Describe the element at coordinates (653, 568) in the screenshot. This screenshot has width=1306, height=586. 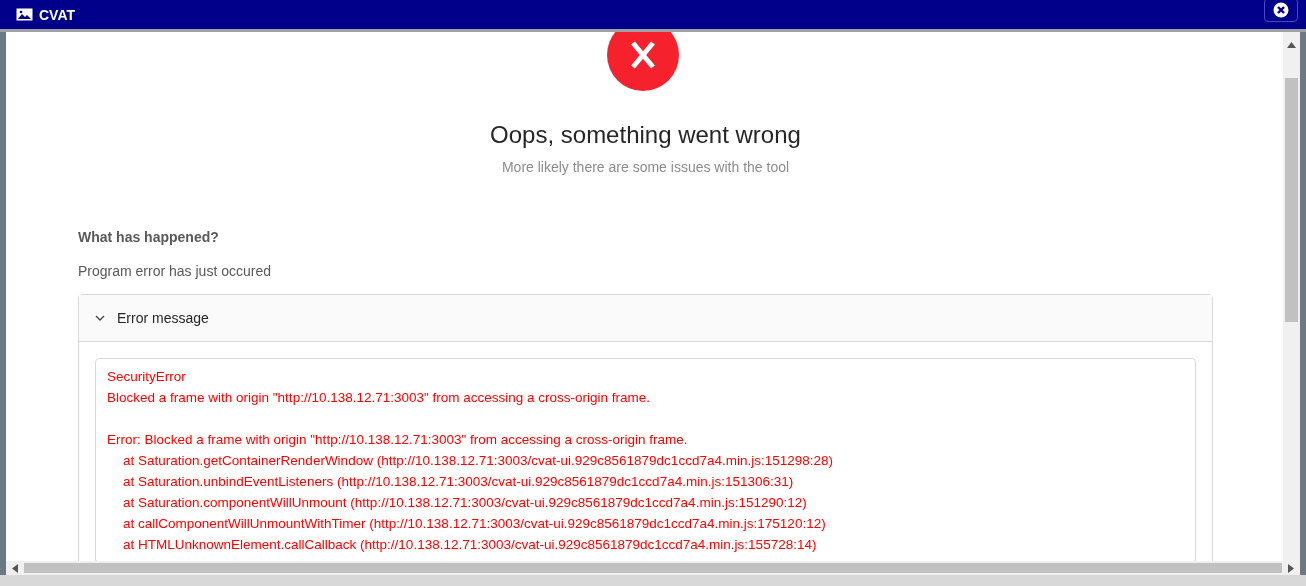
I see `horizontal-scrollbar` at that location.